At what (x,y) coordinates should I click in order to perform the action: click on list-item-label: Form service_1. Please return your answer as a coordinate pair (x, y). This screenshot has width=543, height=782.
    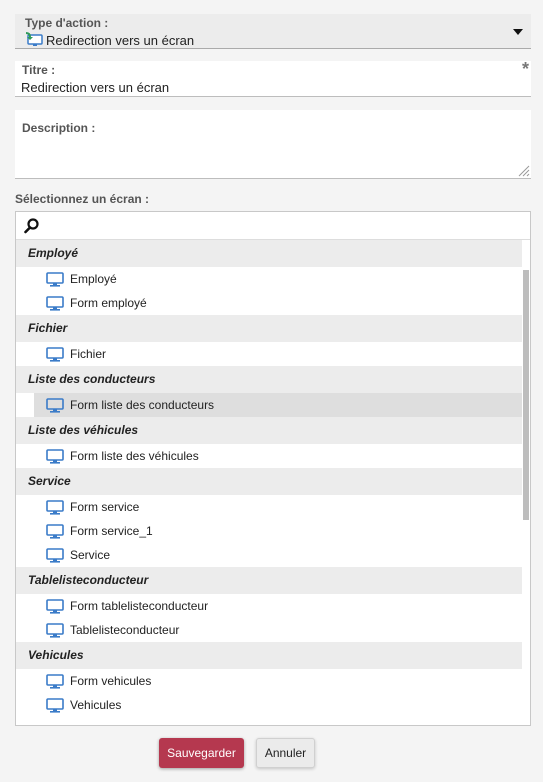
    Looking at the image, I should click on (111, 531).